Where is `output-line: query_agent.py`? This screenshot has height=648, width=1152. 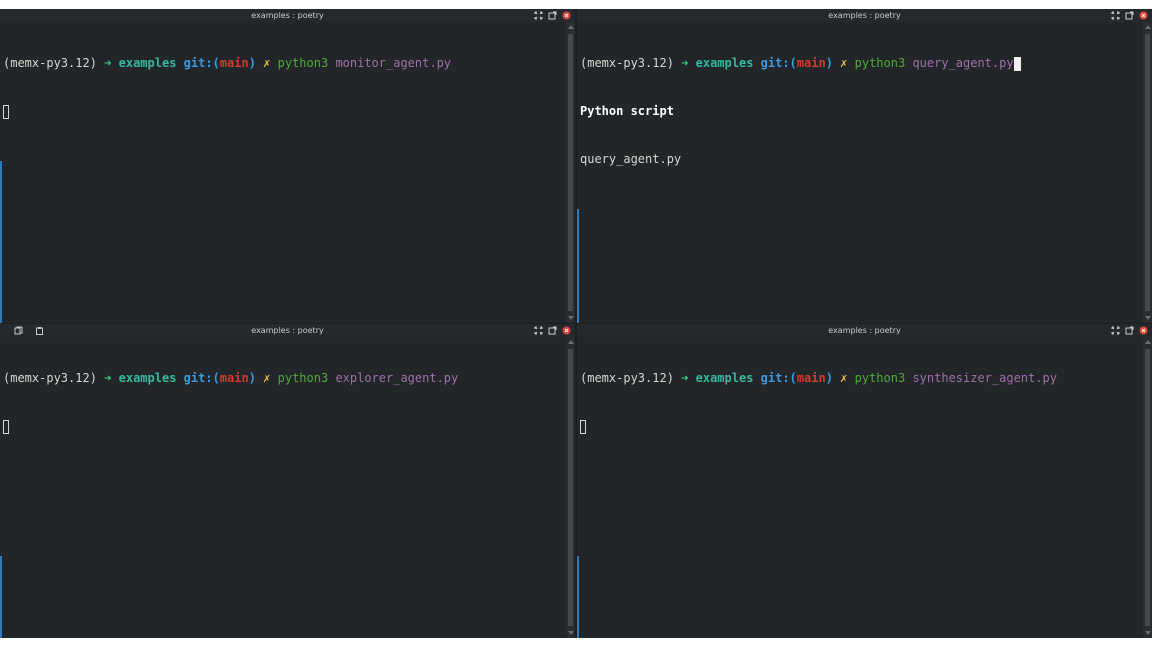 output-line: query_agent.py is located at coordinates (631, 159).